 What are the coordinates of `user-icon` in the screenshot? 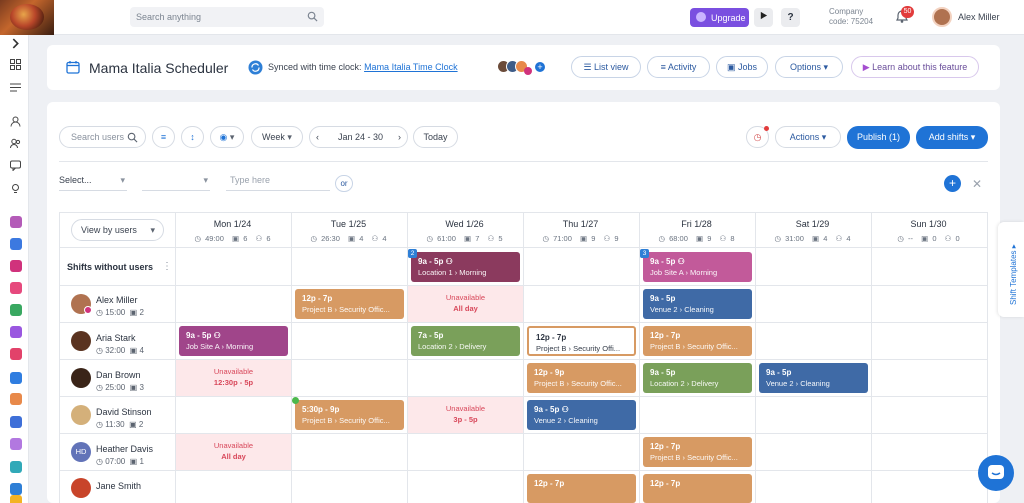 It's located at (15, 121).